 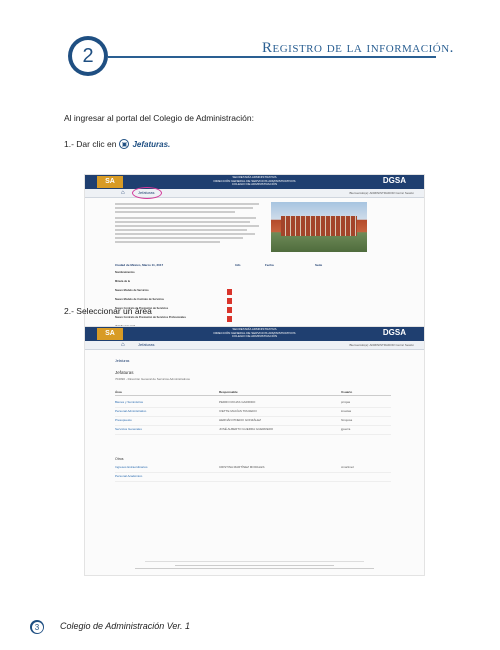 I want to click on document-title: Nuevo Modelo de Contrato de Servicios, so click(x=140, y=299).